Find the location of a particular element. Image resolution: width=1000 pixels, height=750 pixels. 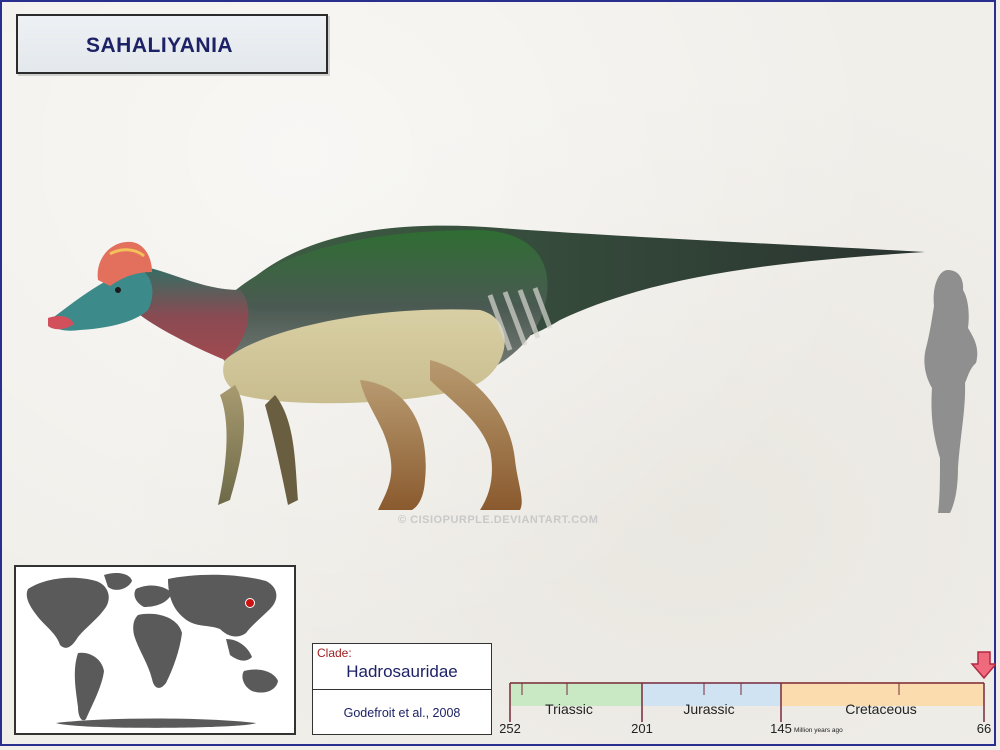

unit-label: Million years ago is located at coordinates (818, 730).